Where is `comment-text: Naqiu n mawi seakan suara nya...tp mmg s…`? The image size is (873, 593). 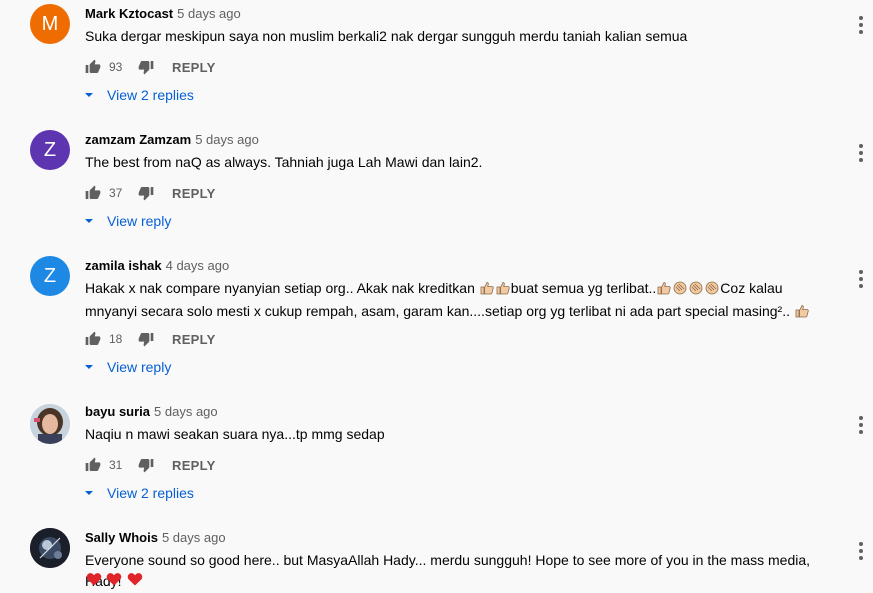 comment-text: Naqiu n mawi seakan suara nya...tp mmg s… is located at coordinates (235, 434).